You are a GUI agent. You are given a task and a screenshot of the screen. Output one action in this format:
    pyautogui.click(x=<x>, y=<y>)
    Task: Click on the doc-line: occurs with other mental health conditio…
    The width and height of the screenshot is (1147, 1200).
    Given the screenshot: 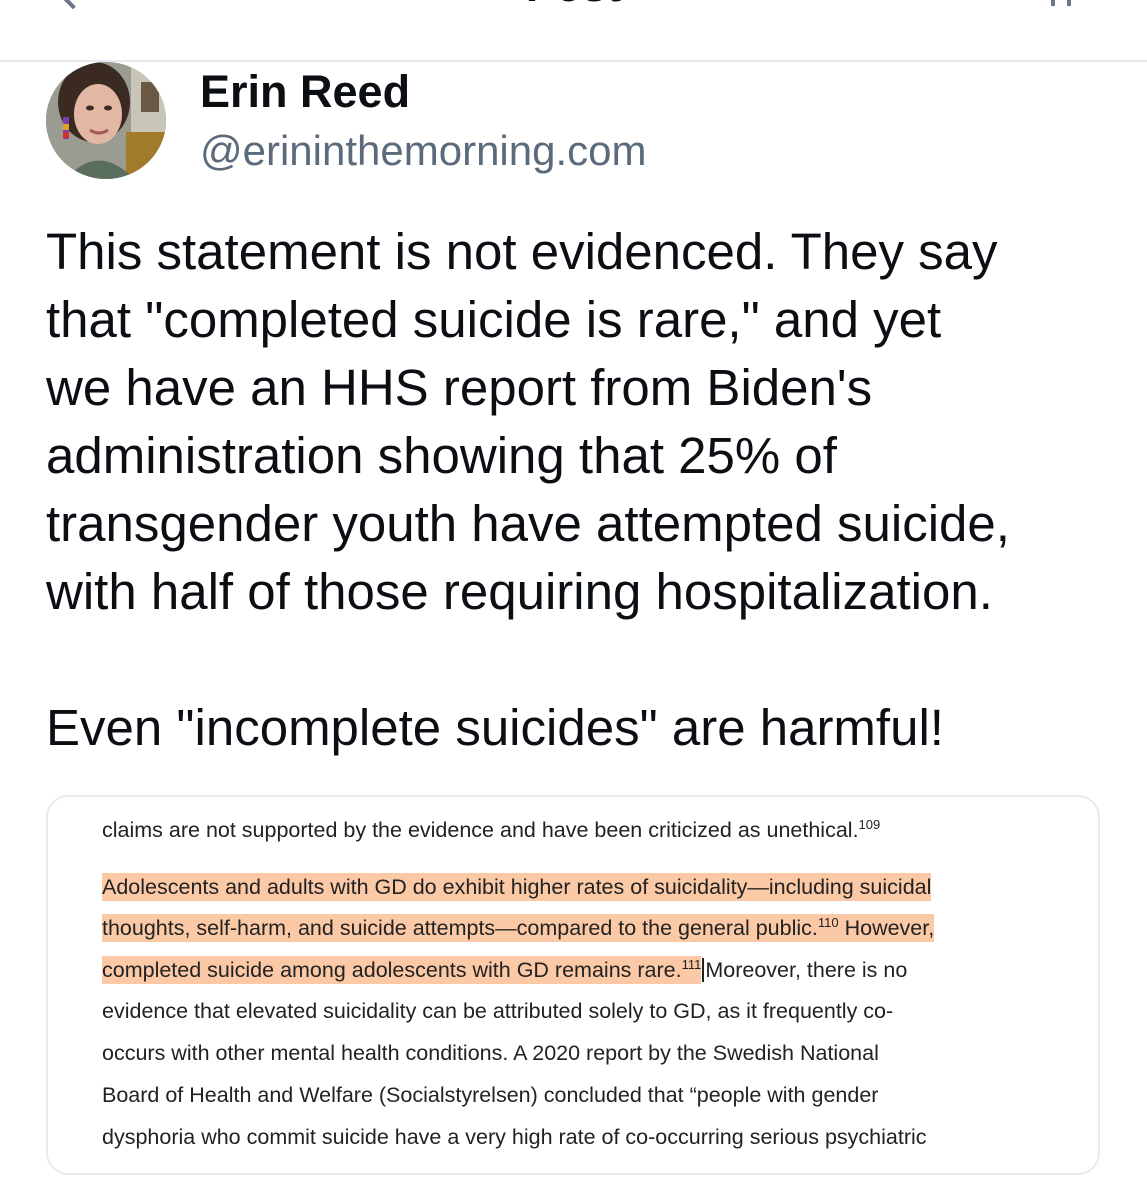 What is the action you would take?
    pyautogui.click(x=490, y=1053)
    